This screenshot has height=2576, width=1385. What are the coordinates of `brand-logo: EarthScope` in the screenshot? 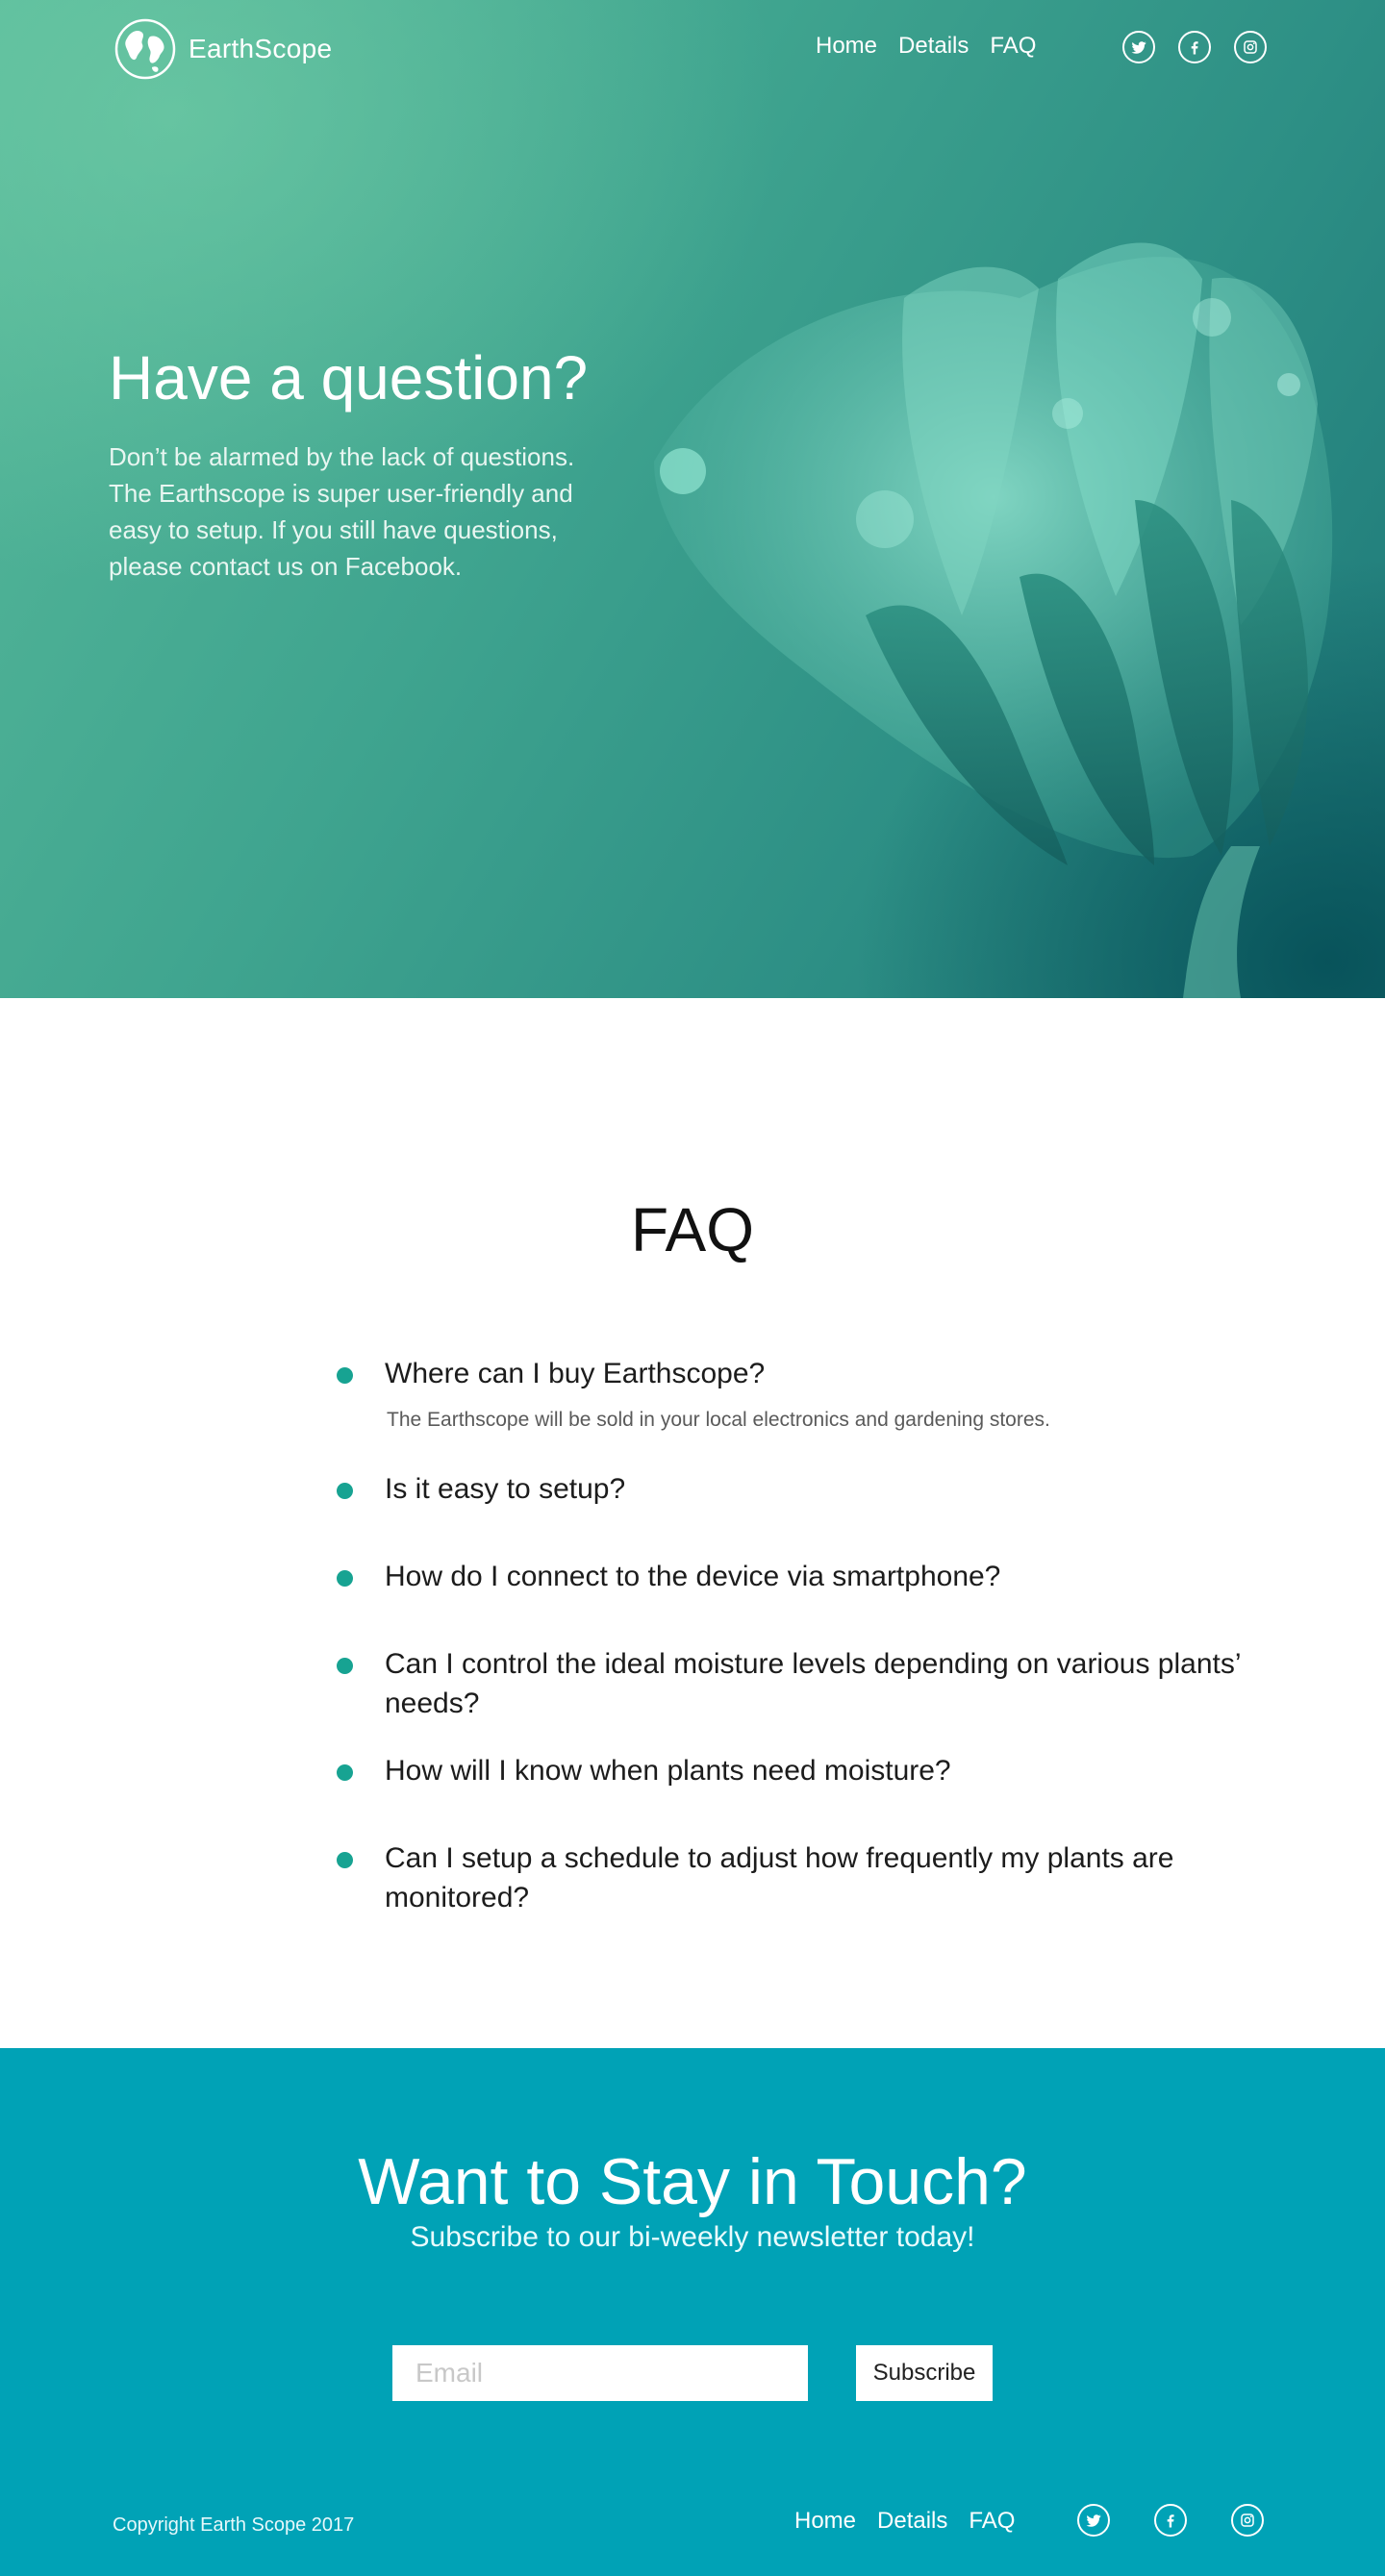 It's located at (222, 49).